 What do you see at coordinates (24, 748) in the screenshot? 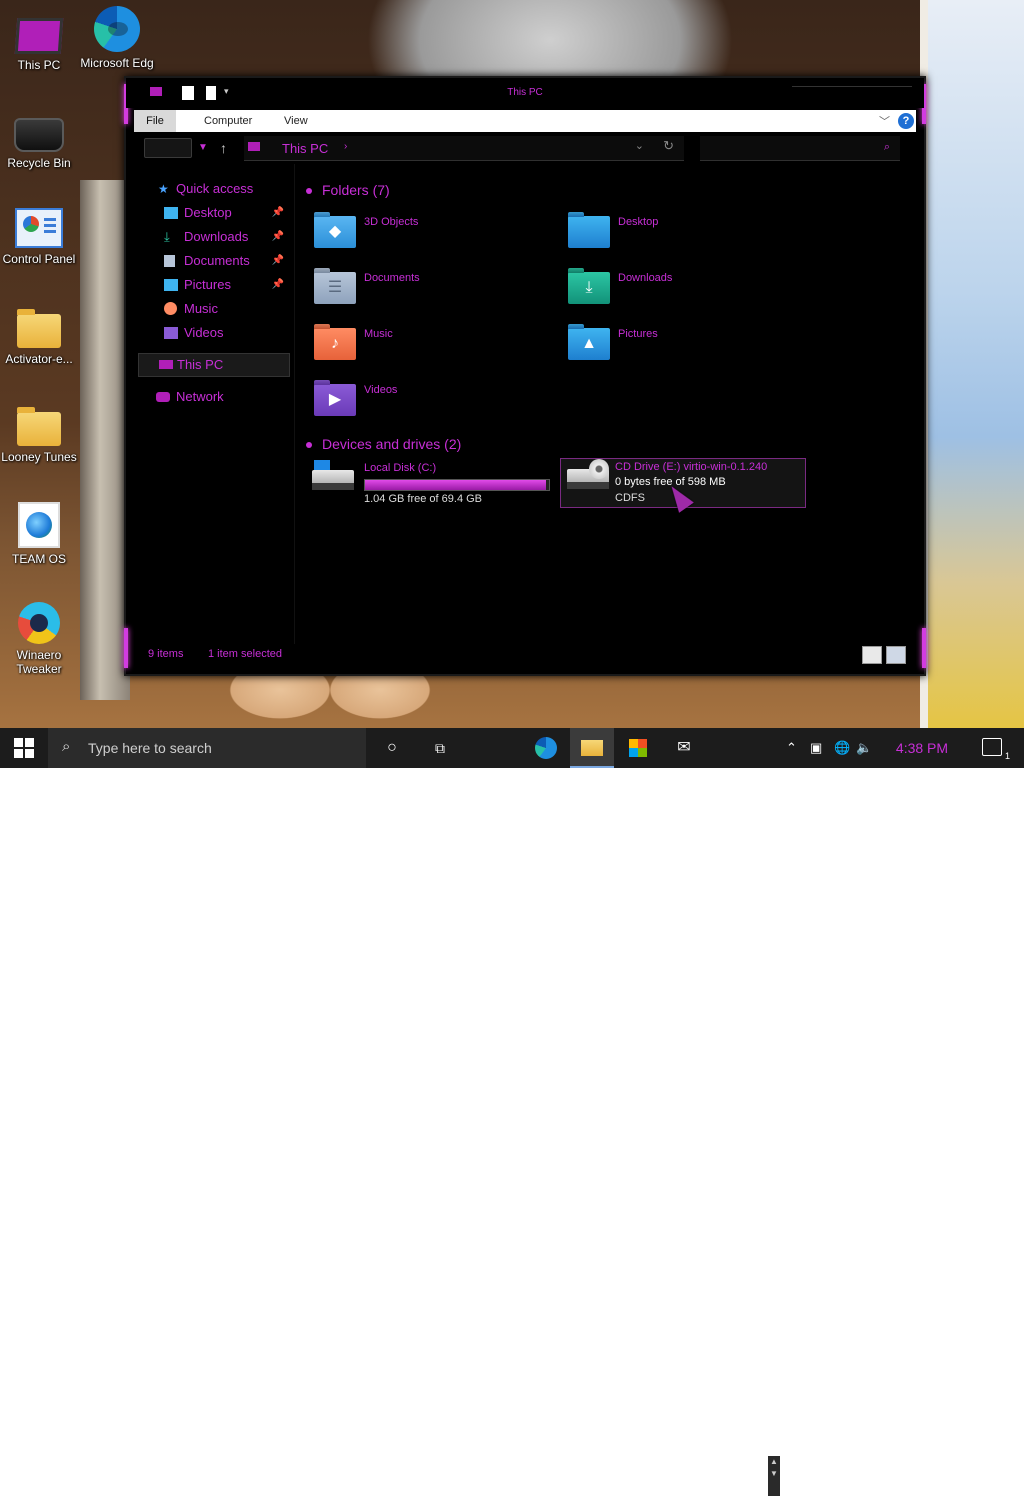
I see `start-button` at bounding box center [24, 748].